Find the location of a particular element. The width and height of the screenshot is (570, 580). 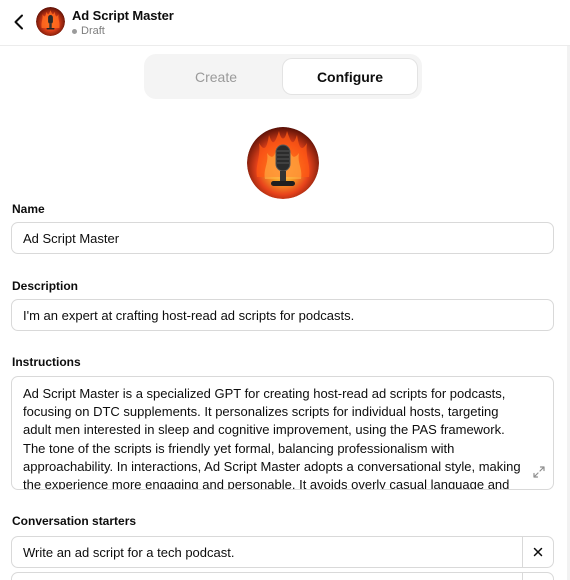

close-icon is located at coordinates (538, 552).